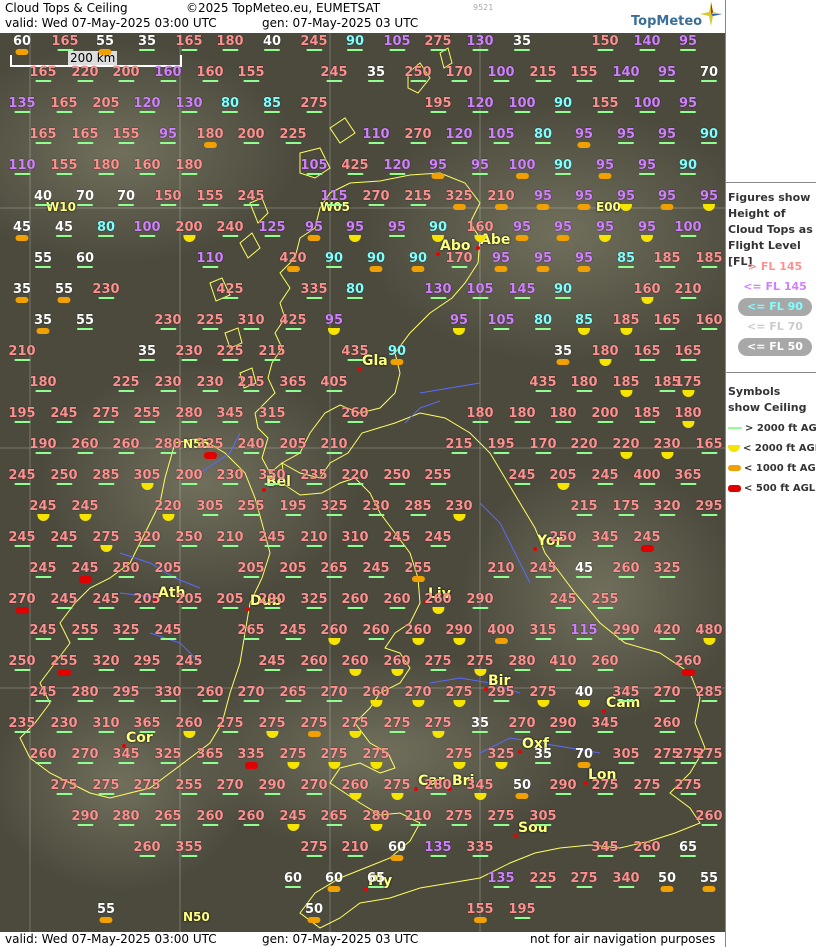 This screenshot has width=816, height=947. Describe the element at coordinates (647, 231) in the screenshot. I see `cloud-top-label: 95` at that location.